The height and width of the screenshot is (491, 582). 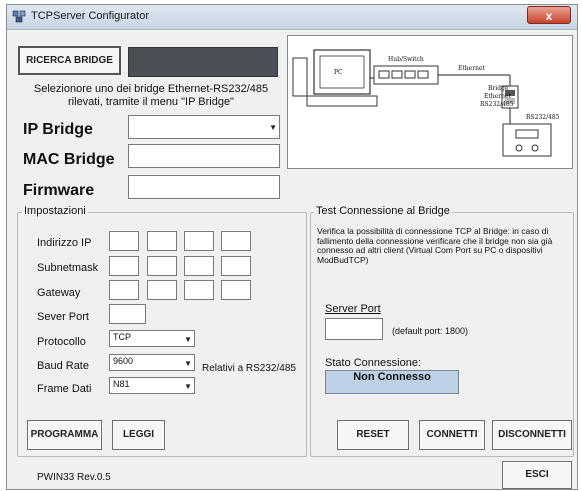 I want to click on default-port-note: (default port: 1800), so click(x=430, y=331).